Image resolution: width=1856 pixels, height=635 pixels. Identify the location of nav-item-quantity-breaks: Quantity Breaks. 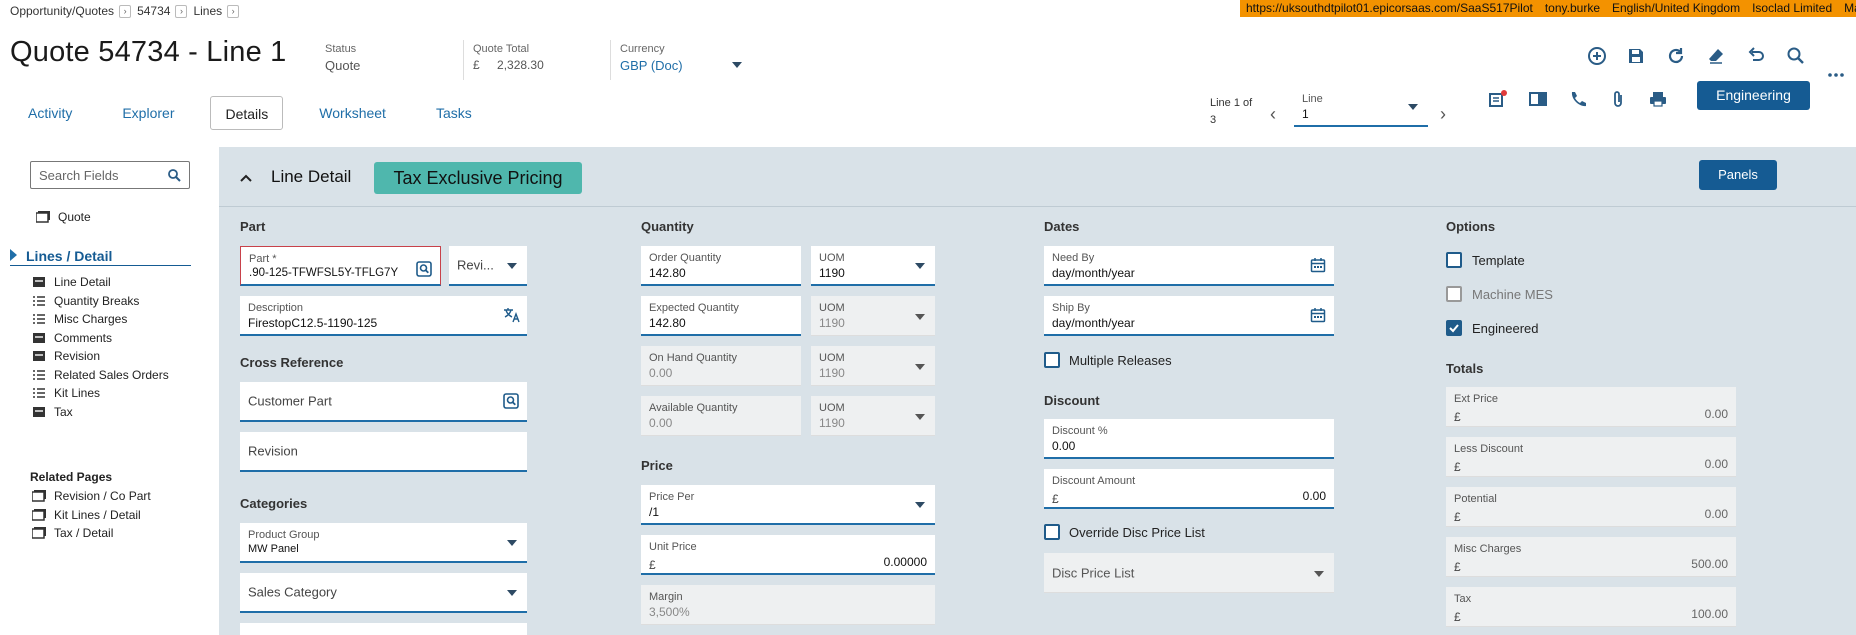
(100, 301).